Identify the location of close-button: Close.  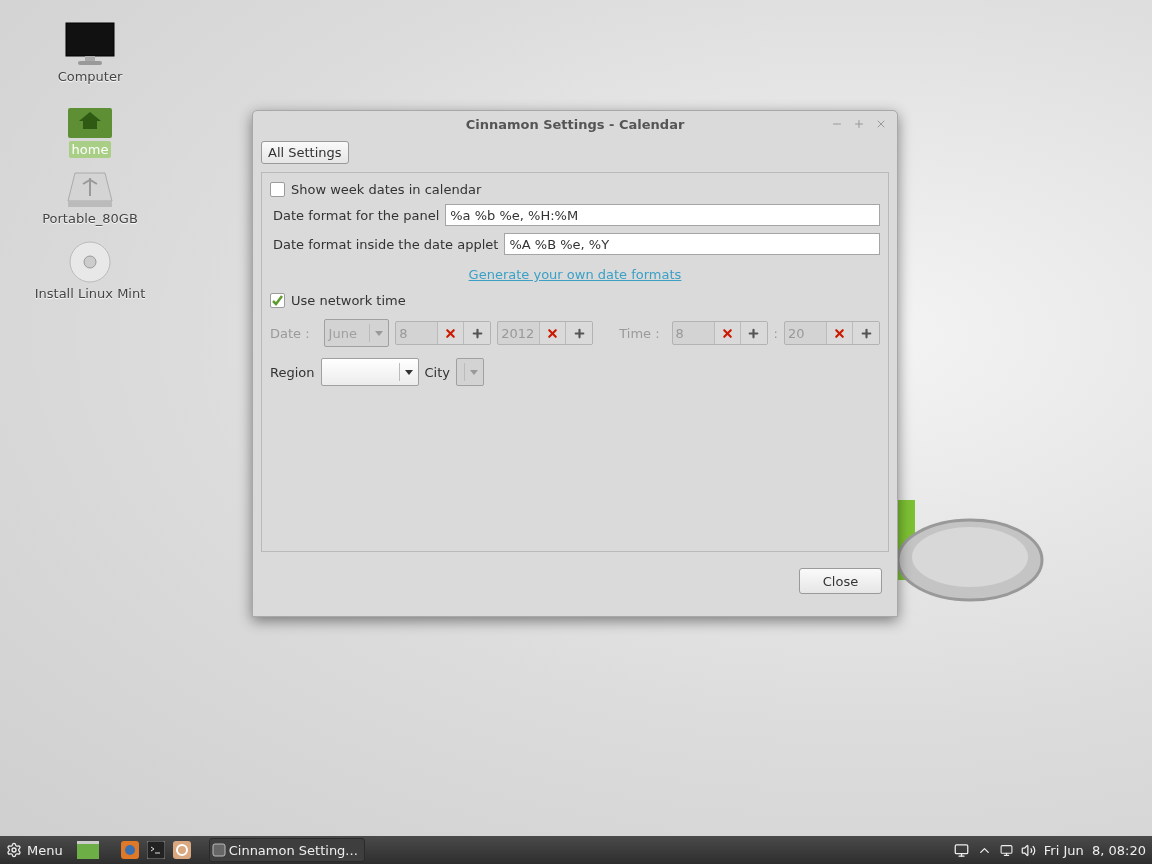
(840, 581).